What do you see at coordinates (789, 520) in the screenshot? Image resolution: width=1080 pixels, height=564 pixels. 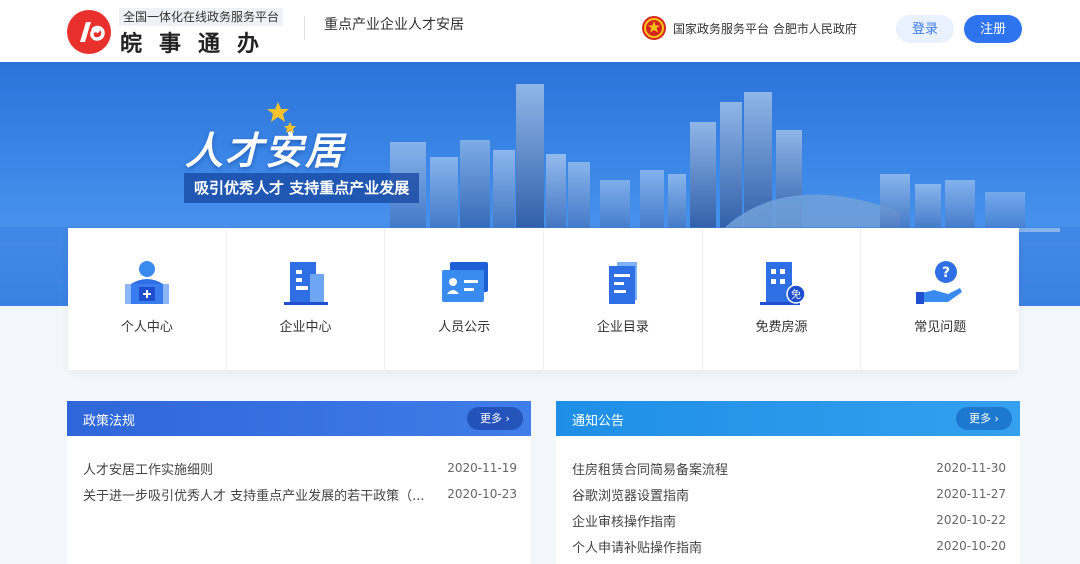 I see `list-item: 企业审核操作指南 2020-10-22` at bounding box center [789, 520].